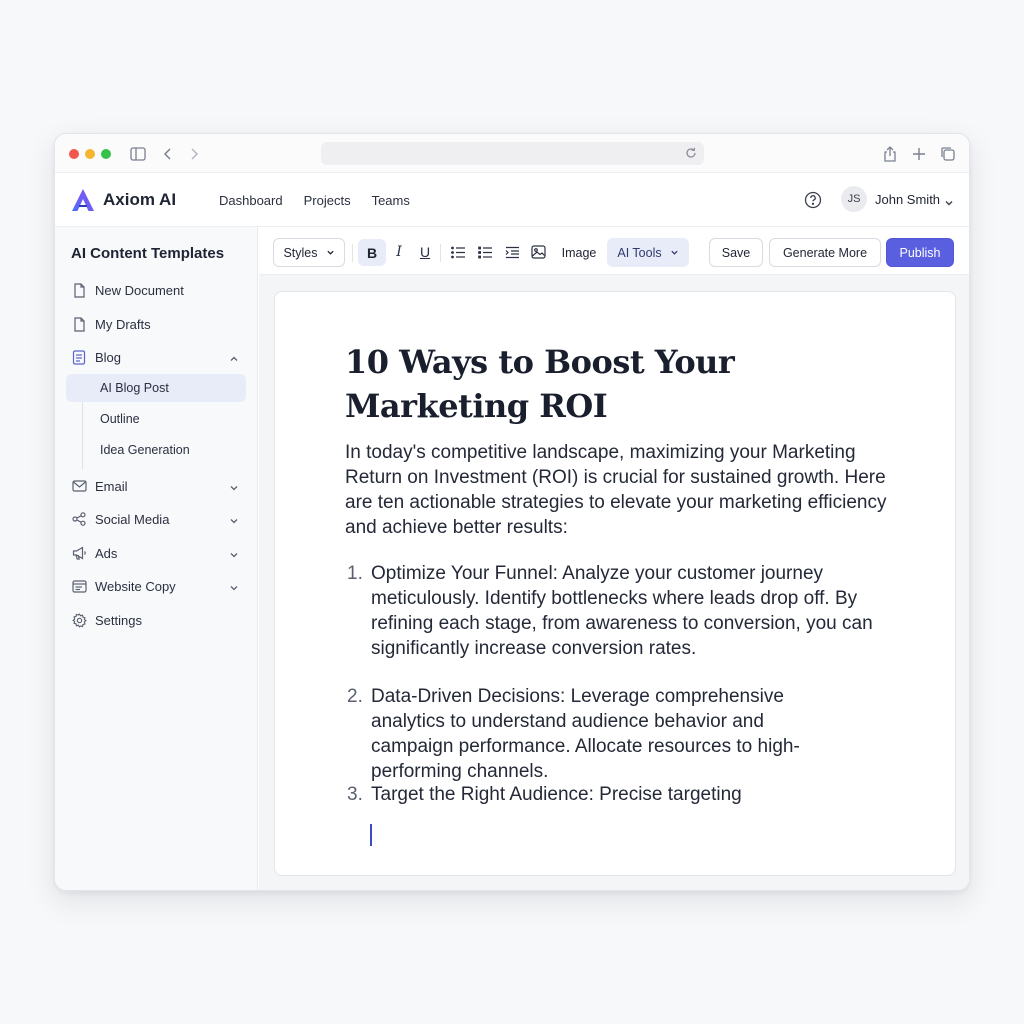 The height and width of the screenshot is (1024, 1024). I want to click on minimize-window-button, so click(90, 154).